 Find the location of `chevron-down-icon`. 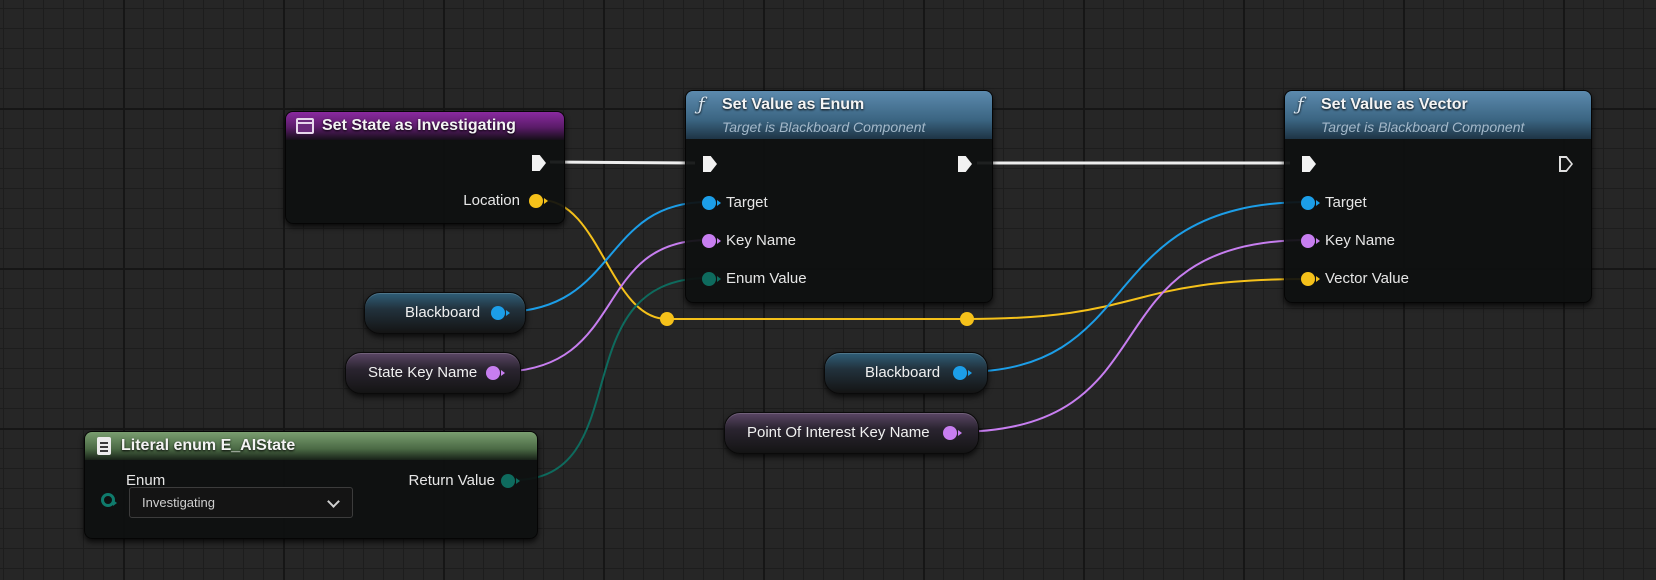

chevron-down-icon is located at coordinates (333, 501).